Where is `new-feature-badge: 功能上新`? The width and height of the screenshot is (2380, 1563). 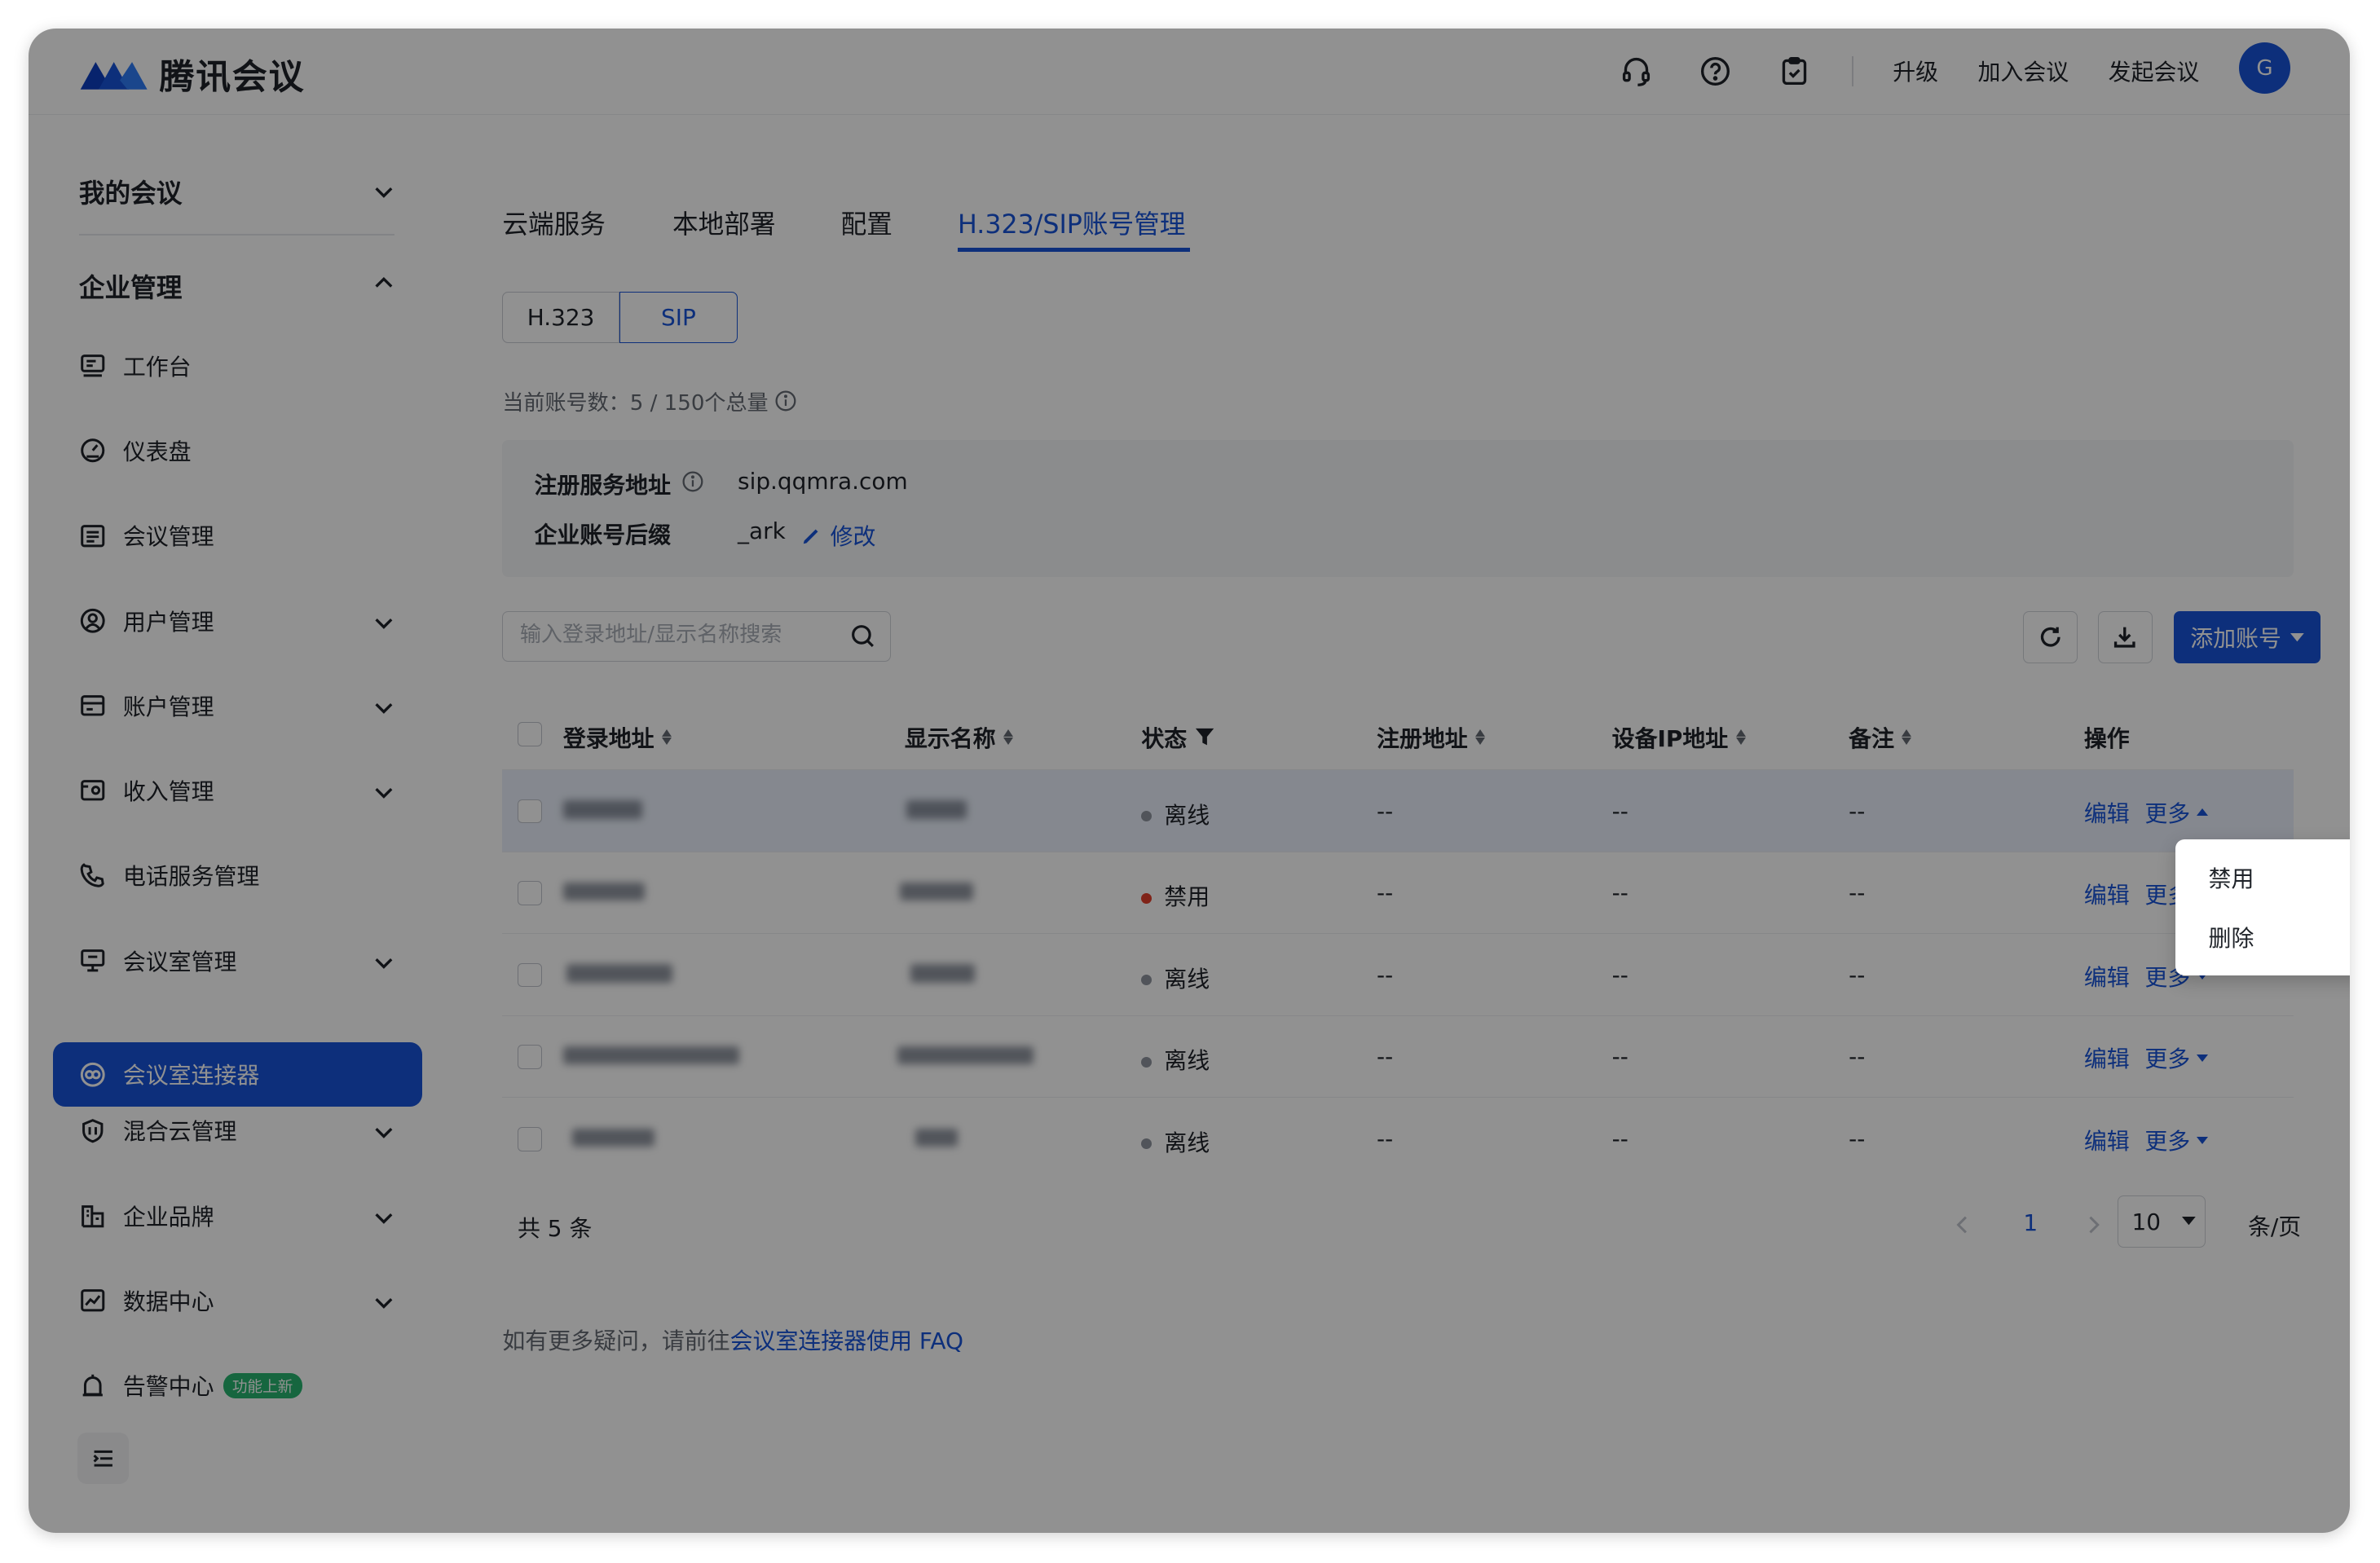
new-feature-badge: 功能上新 is located at coordinates (262, 1386).